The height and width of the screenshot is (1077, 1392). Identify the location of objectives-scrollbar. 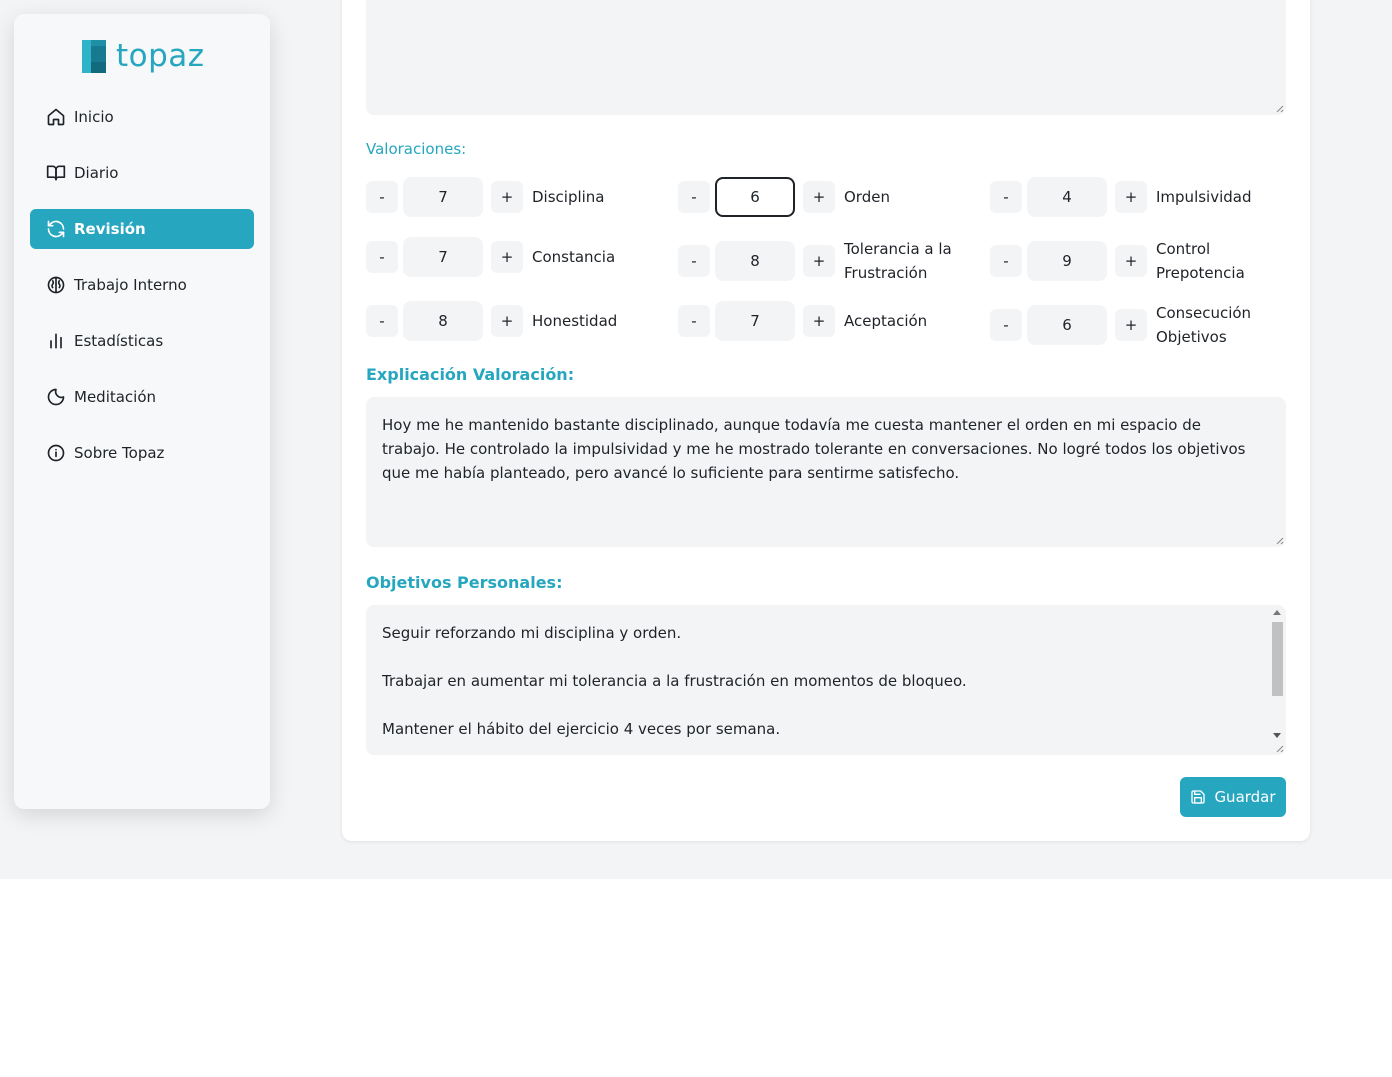
(1277, 674).